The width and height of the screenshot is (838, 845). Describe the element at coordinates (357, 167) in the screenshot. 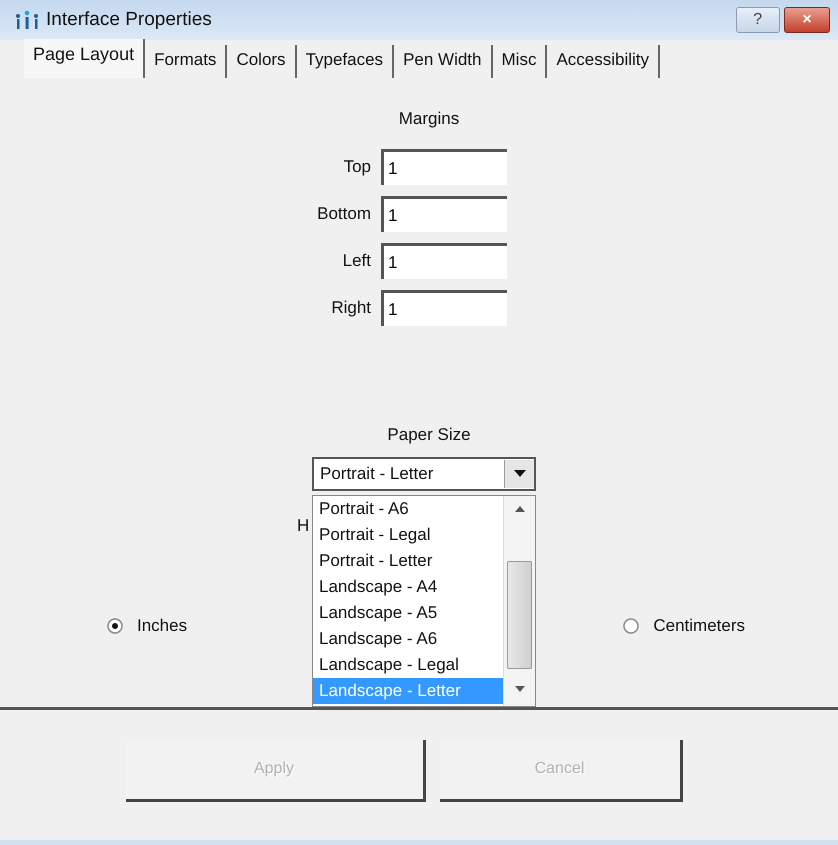

I see `field-label: Top` at that location.